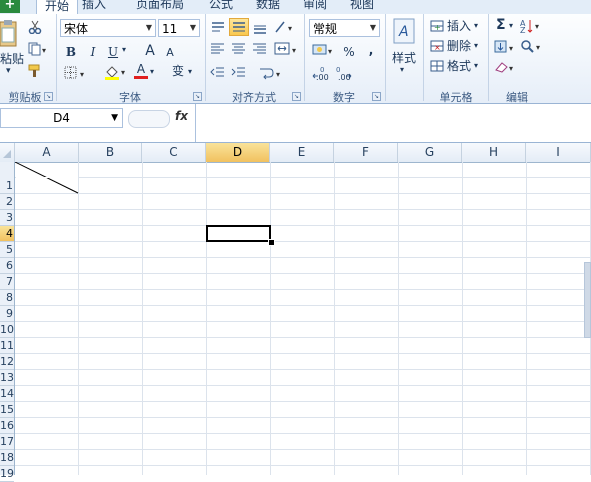 This screenshot has height=482, width=591. I want to click on merge-center-icon: ▾, so click(287, 50).